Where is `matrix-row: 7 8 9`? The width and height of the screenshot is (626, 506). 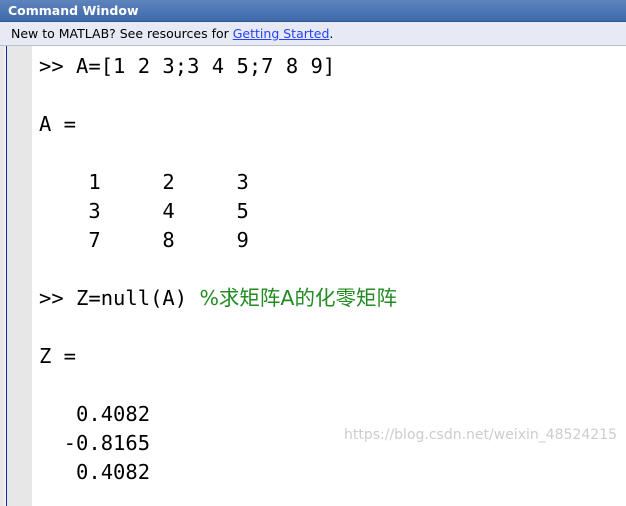 matrix-row: 7 8 9 is located at coordinates (144, 240).